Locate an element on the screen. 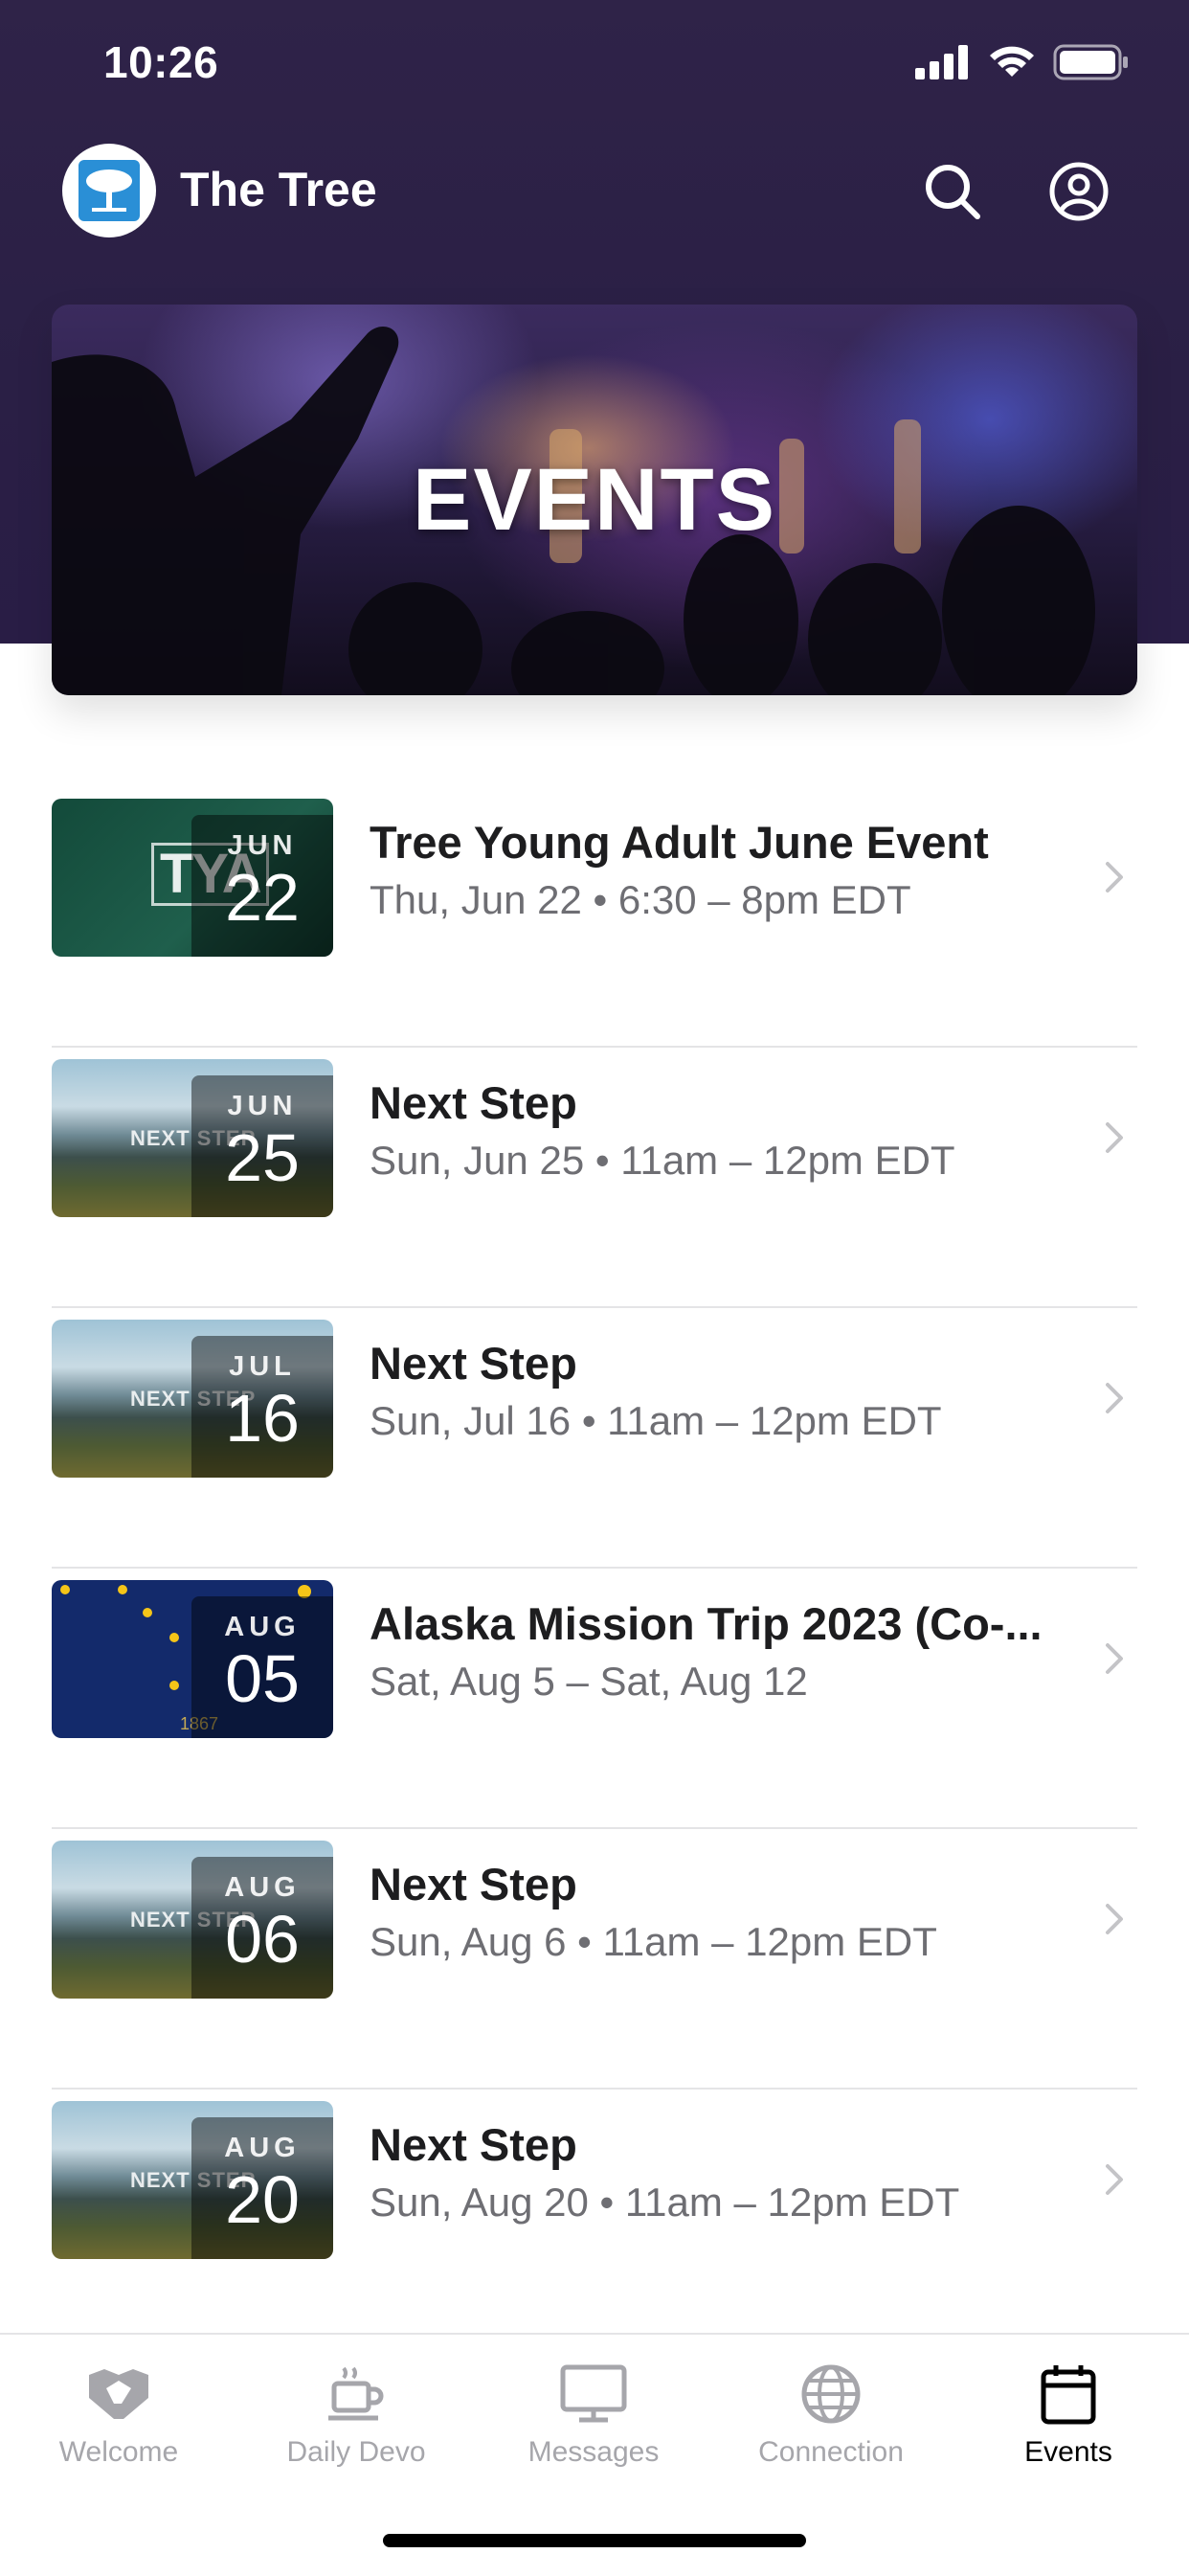  event-thumbnail: NEXT STEP AUG 06 is located at coordinates (192, 1920).